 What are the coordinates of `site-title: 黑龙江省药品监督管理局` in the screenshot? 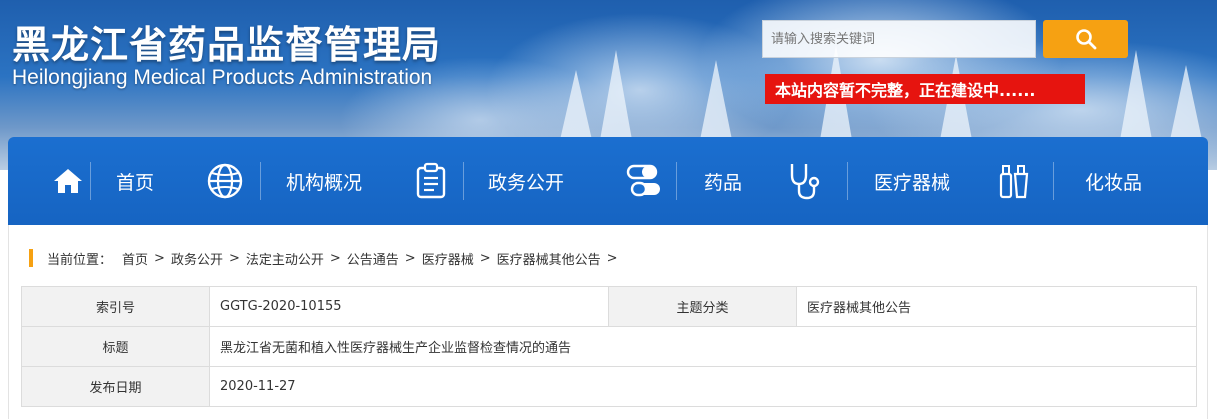 It's located at (227, 45).